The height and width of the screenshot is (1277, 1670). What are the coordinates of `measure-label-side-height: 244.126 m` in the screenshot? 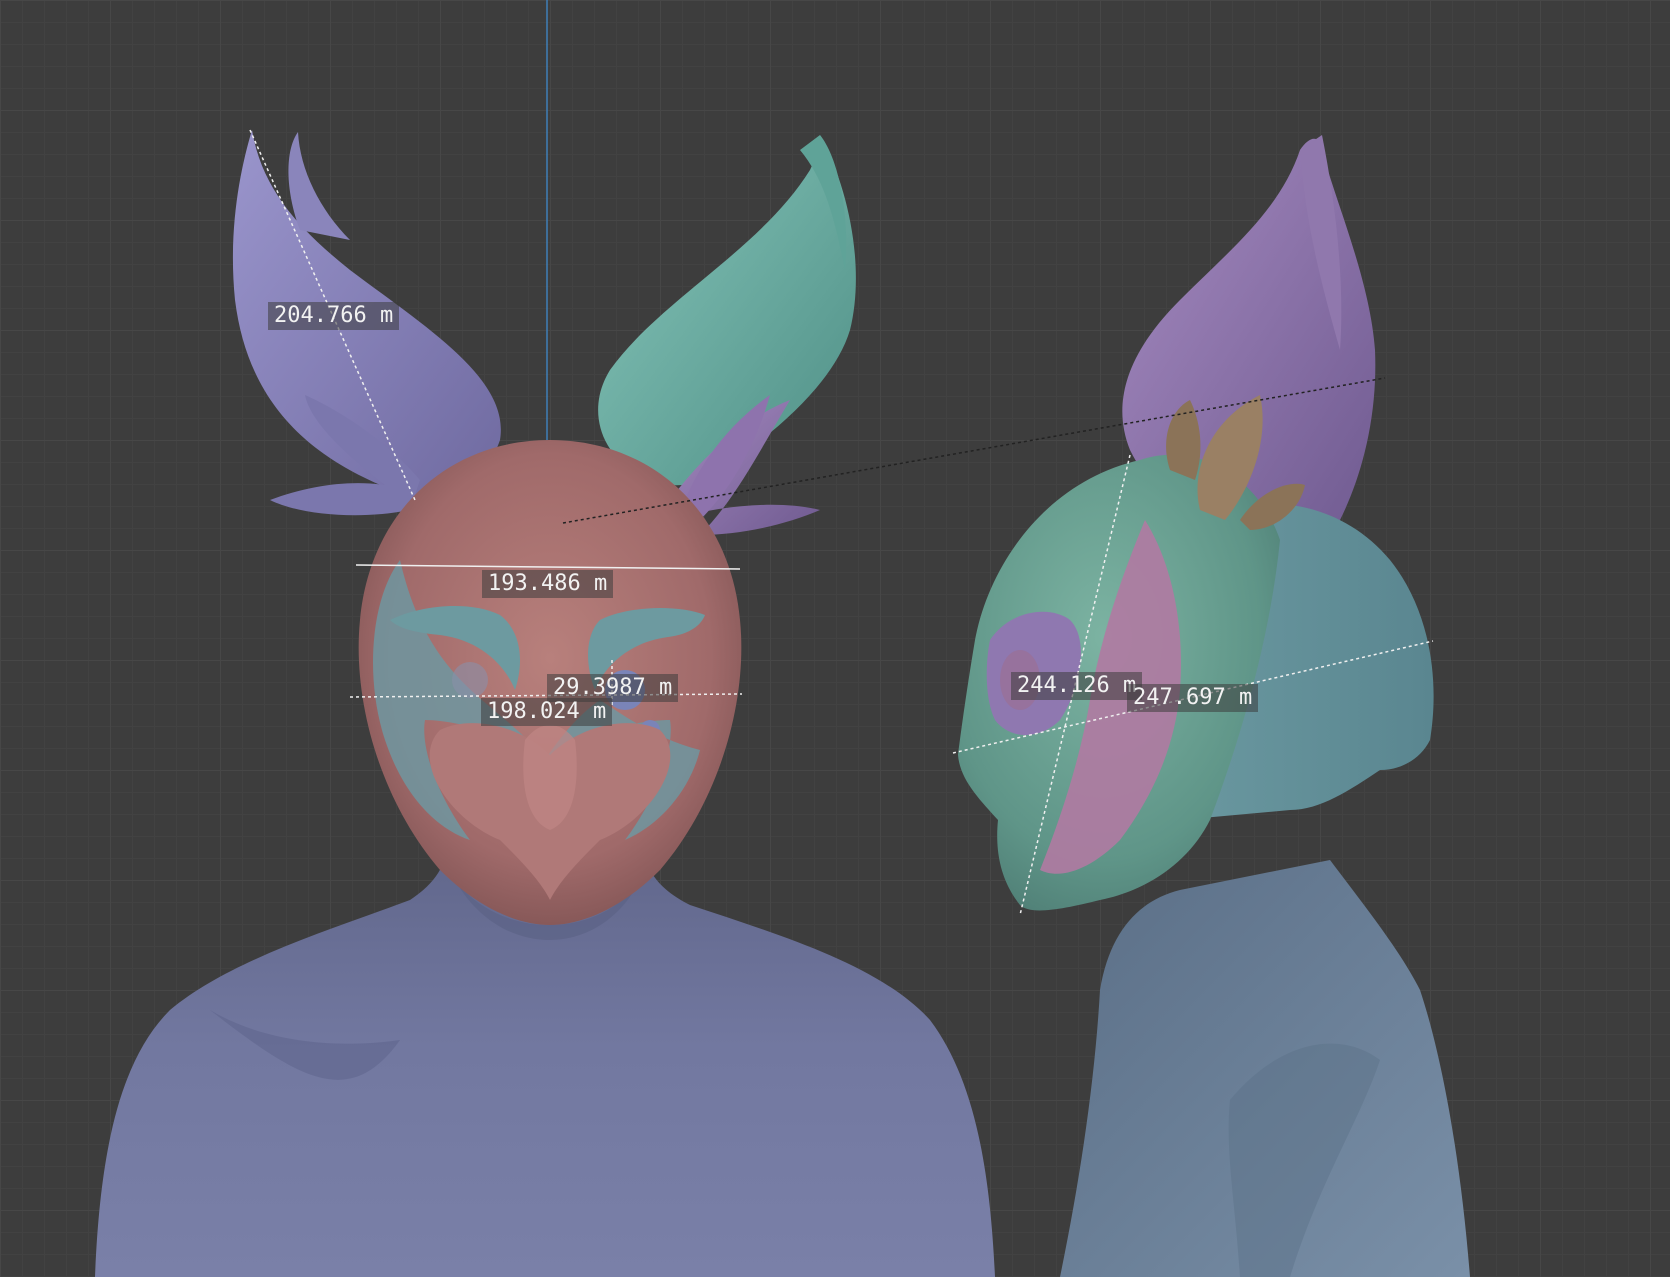 It's located at (1077, 686).